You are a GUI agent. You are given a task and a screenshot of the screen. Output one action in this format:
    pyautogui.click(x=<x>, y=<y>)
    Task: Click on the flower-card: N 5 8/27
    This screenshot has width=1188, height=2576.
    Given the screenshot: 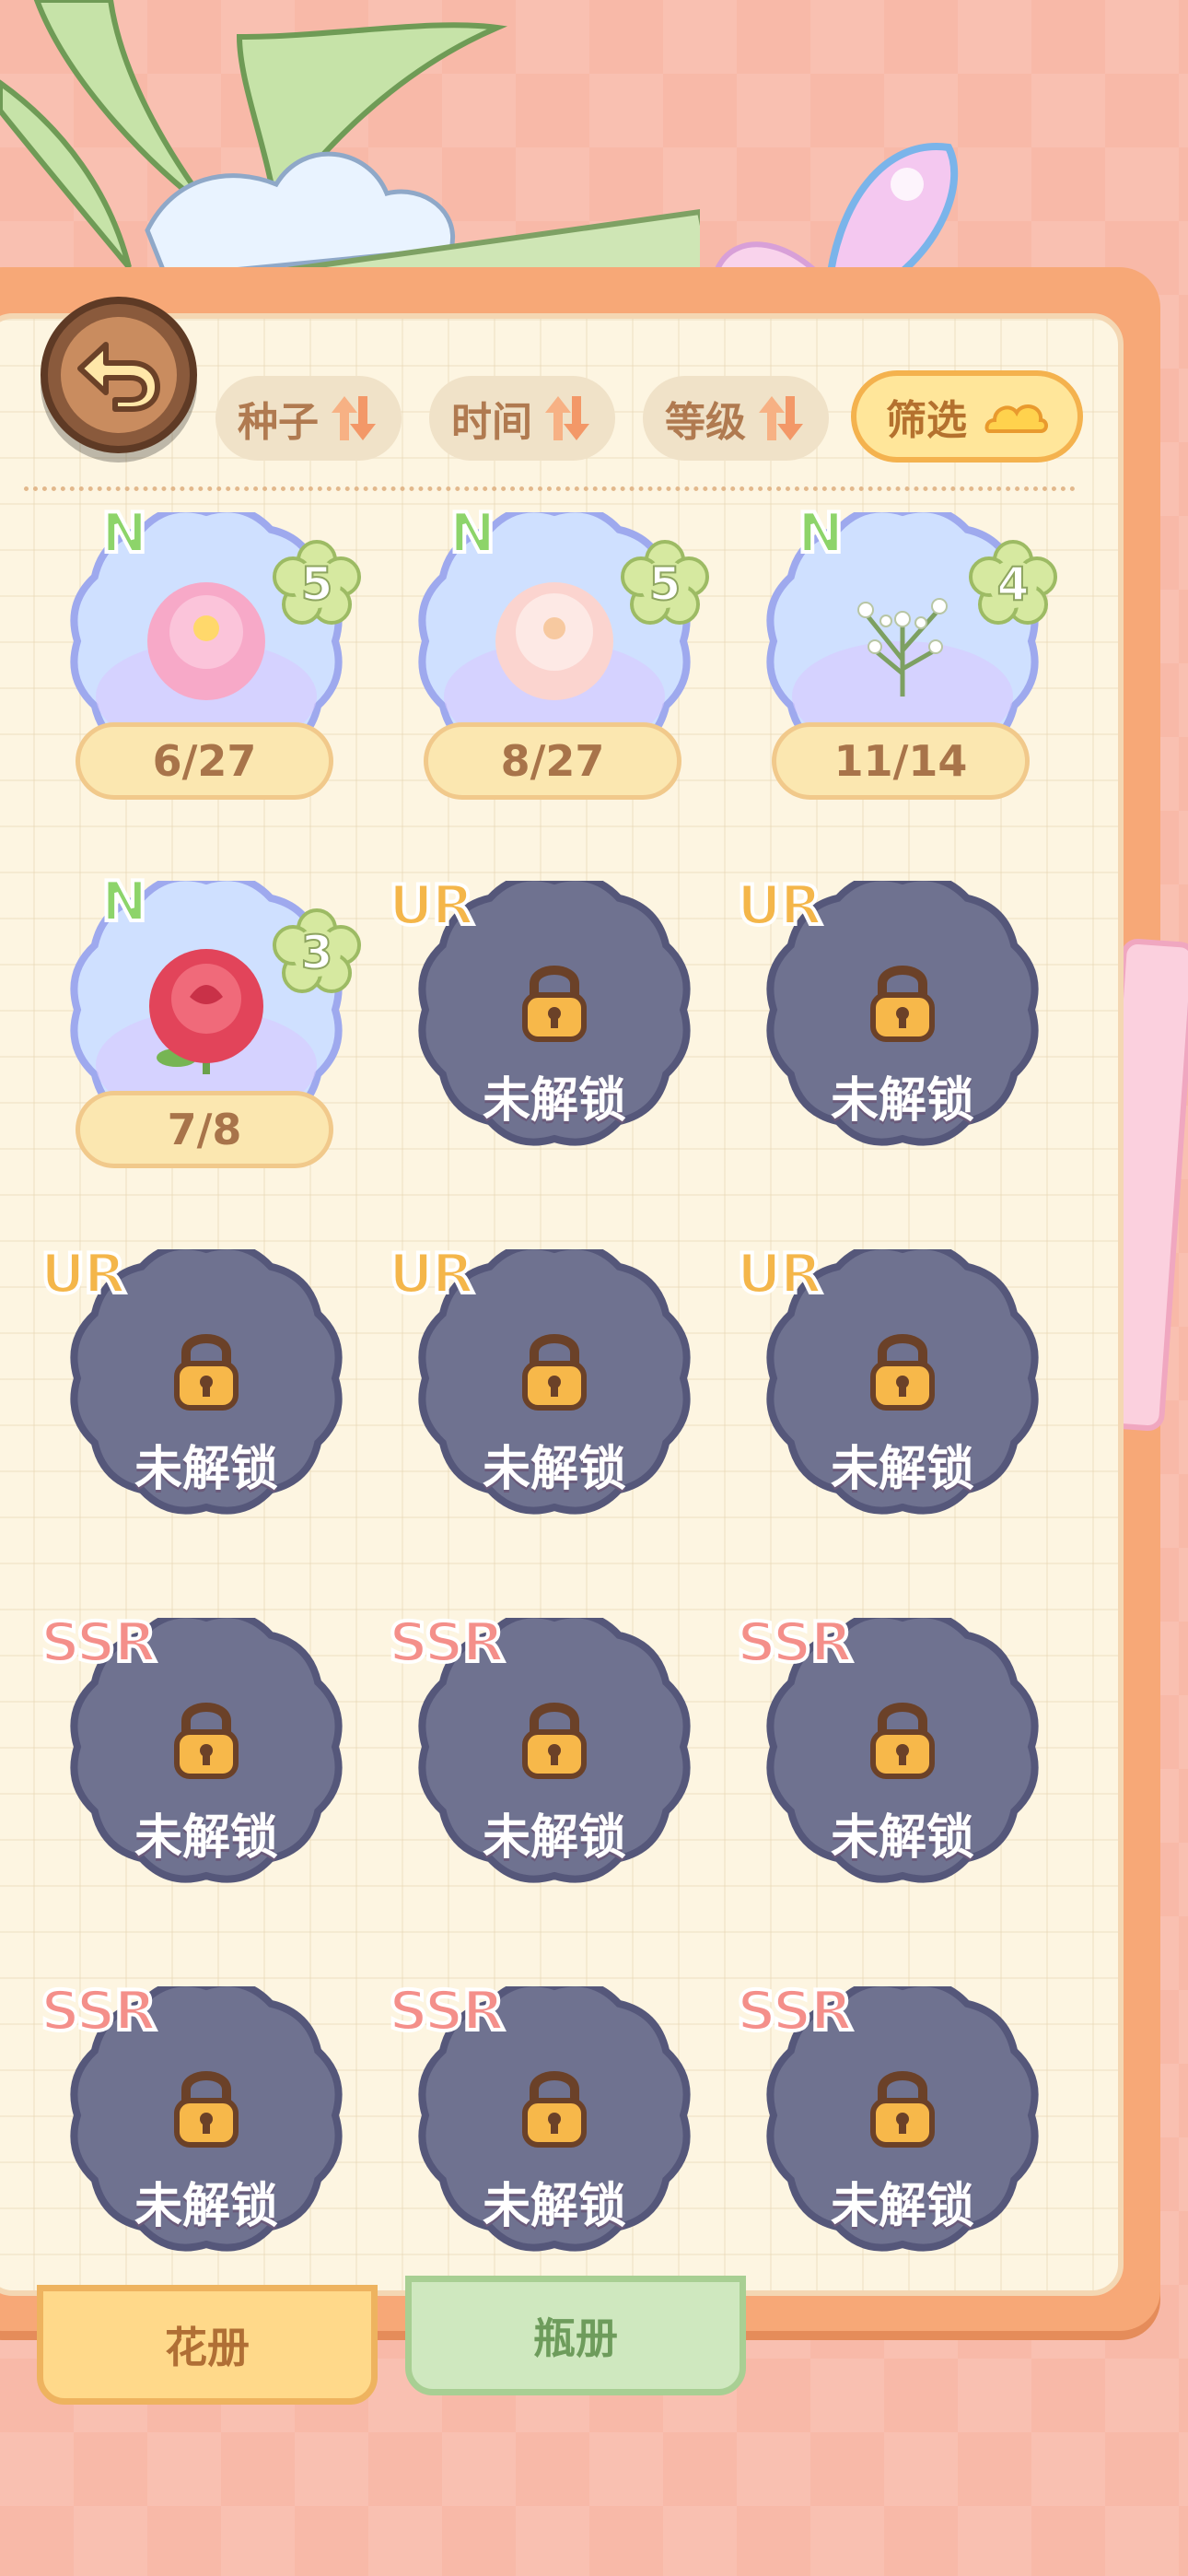 What is the action you would take?
    pyautogui.click(x=562, y=653)
    